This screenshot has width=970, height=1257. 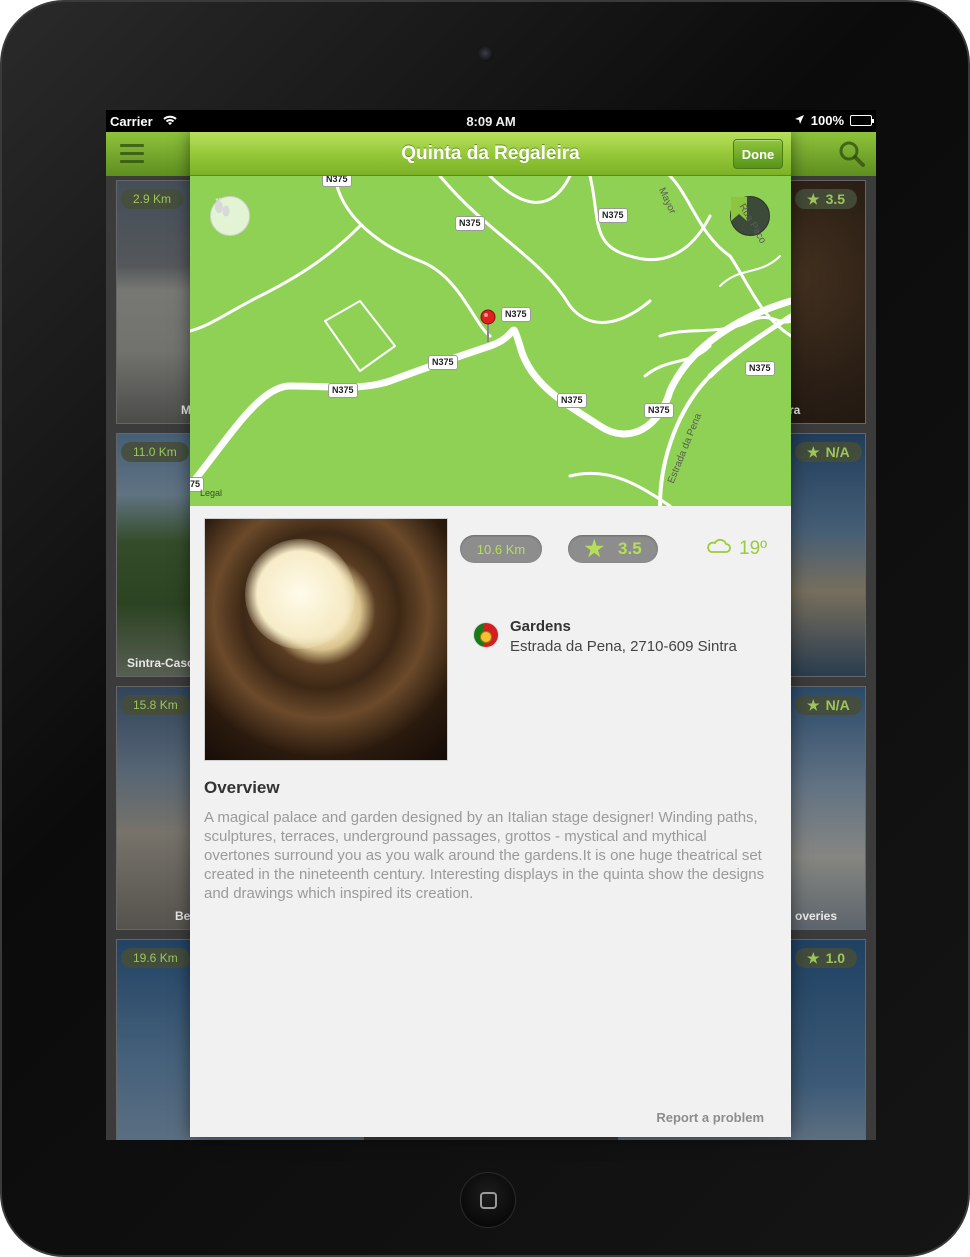 What do you see at coordinates (852, 156) in the screenshot?
I see `search-icon` at bounding box center [852, 156].